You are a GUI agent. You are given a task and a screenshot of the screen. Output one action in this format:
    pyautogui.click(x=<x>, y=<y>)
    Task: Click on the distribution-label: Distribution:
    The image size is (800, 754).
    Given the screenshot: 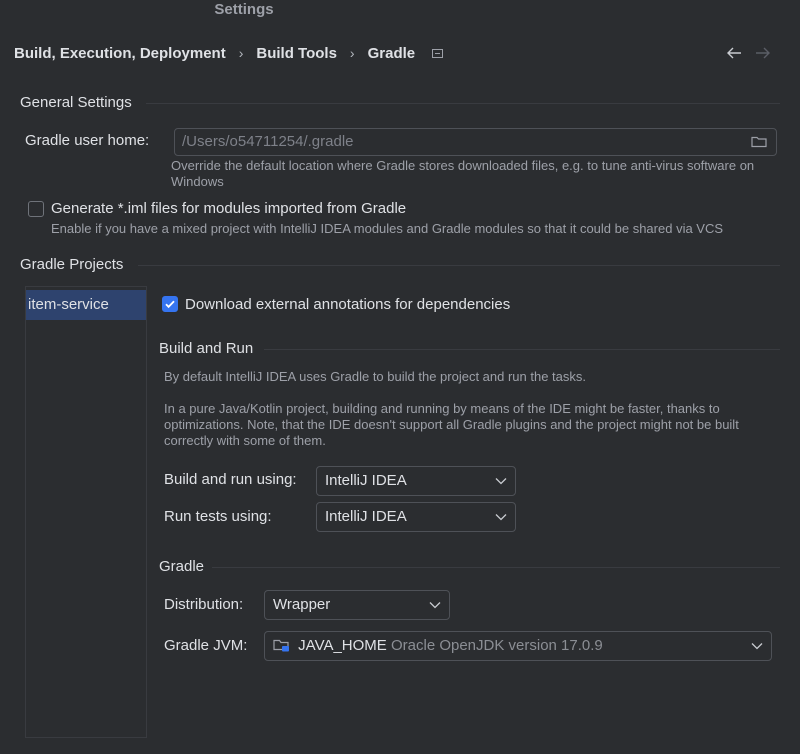 What is the action you would take?
    pyautogui.click(x=204, y=604)
    